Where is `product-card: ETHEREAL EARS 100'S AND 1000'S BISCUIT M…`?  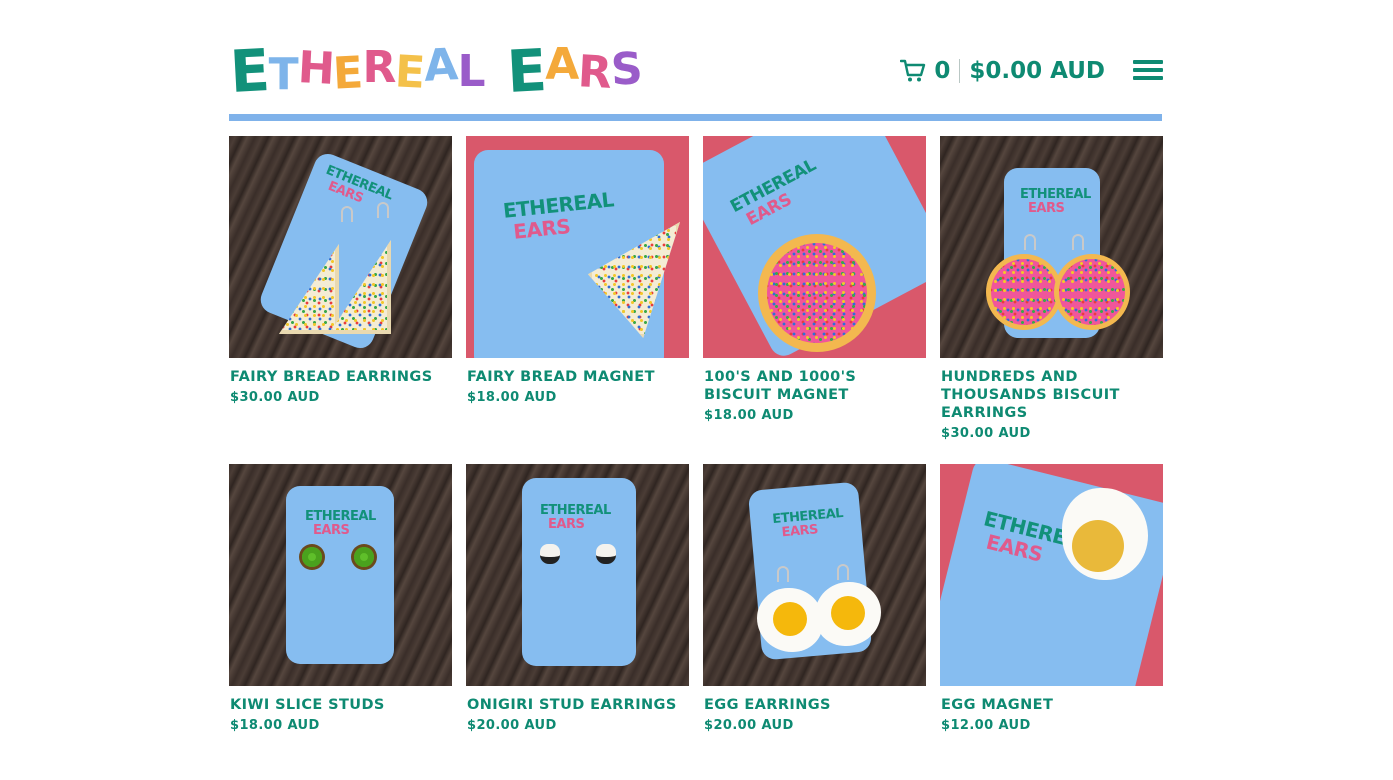 product-card: ETHEREAL EARS 100'S AND 1000'S BISCUIT M… is located at coordinates (814, 279).